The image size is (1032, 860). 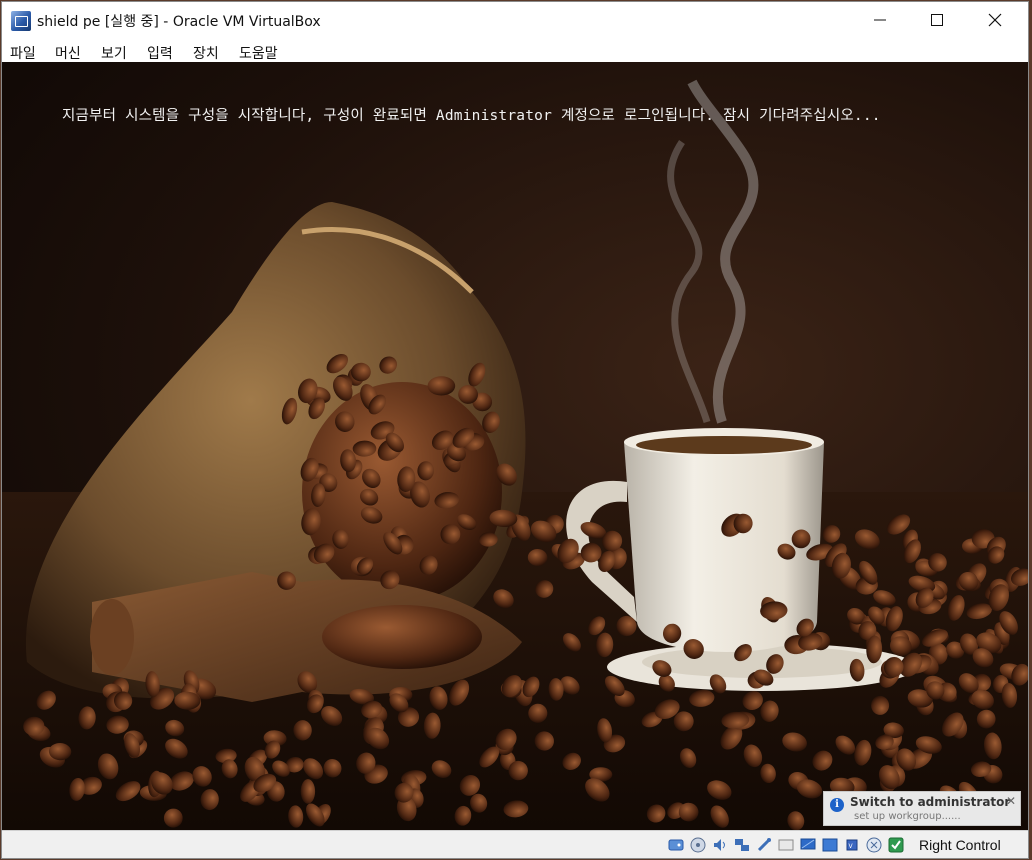 What do you see at coordinates (837, 805) in the screenshot?
I see `info-icon: i` at bounding box center [837, 805].